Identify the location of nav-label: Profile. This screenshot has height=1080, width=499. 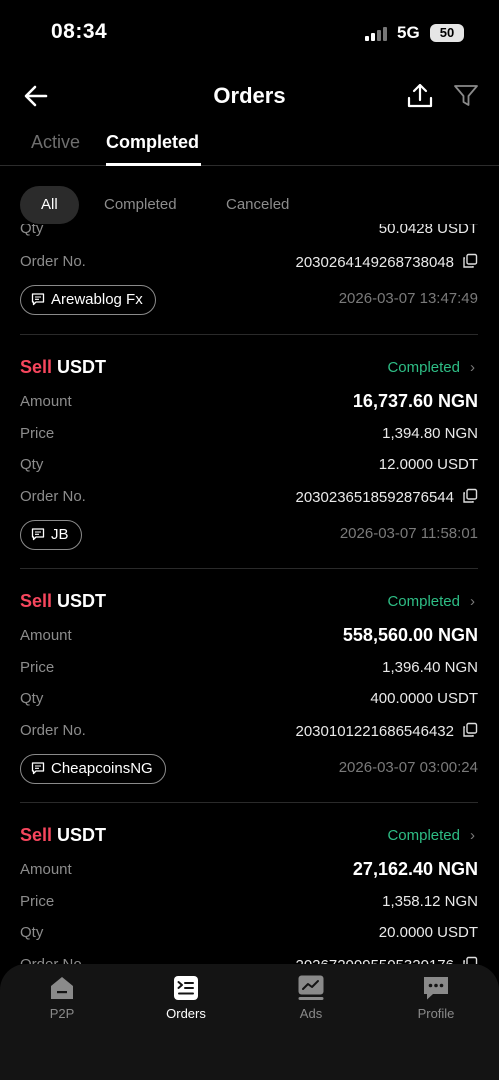
(436, 1013).